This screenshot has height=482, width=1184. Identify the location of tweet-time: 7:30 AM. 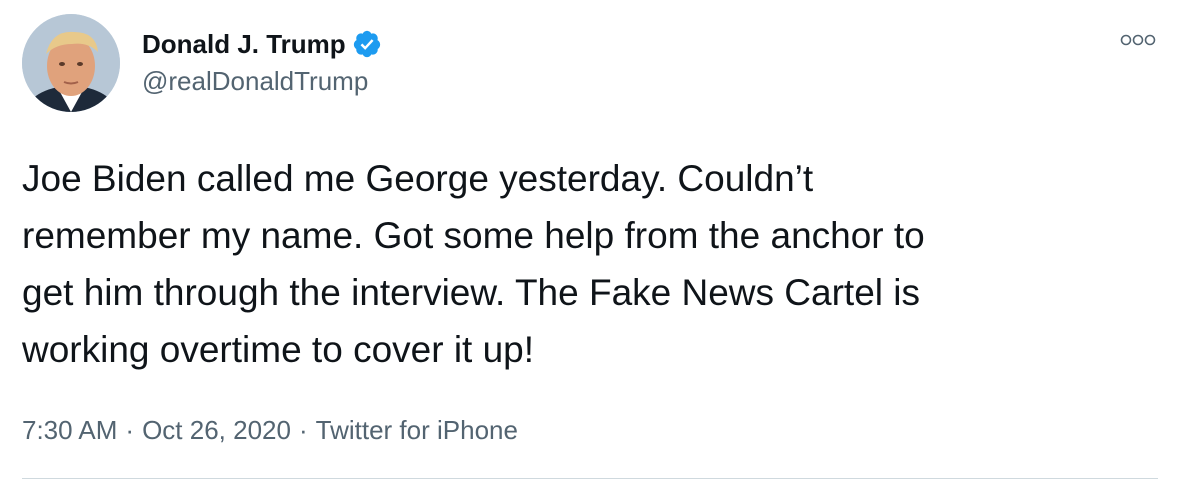
(69, 430).